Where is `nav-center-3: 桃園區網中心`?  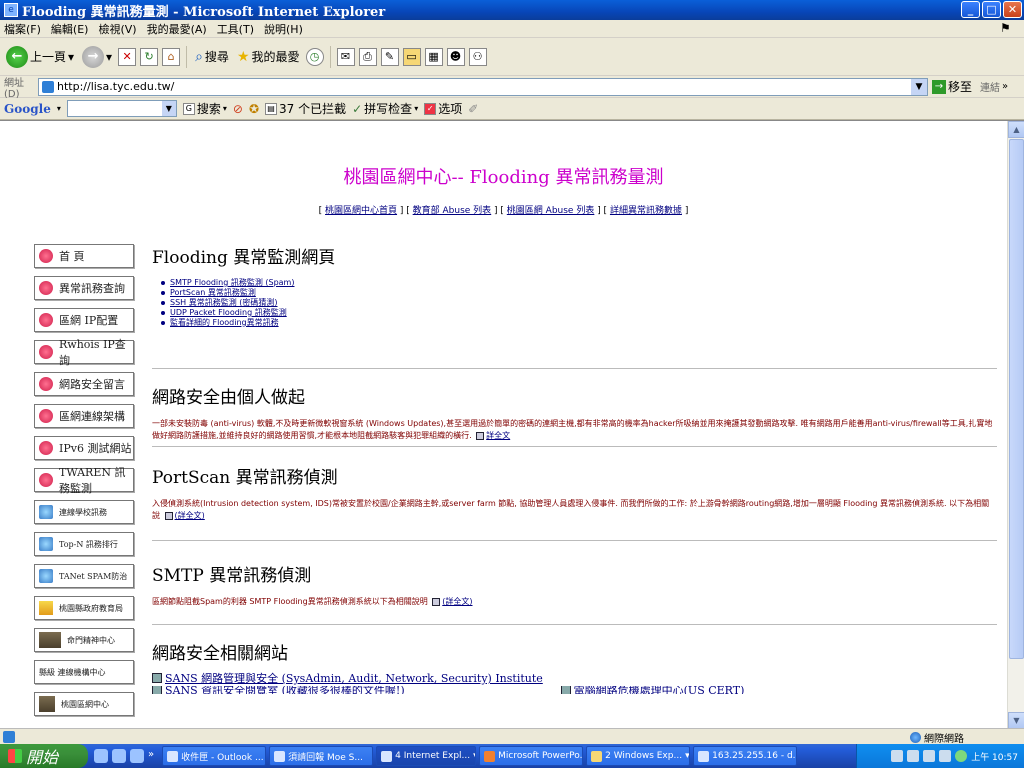
nav-center-3: 桃園區網中心 is located at coordinates (84, 704).